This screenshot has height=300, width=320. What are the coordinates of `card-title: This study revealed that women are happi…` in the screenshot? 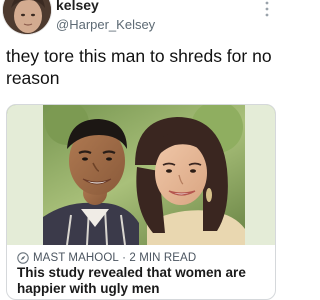 It's located at (143, 281).